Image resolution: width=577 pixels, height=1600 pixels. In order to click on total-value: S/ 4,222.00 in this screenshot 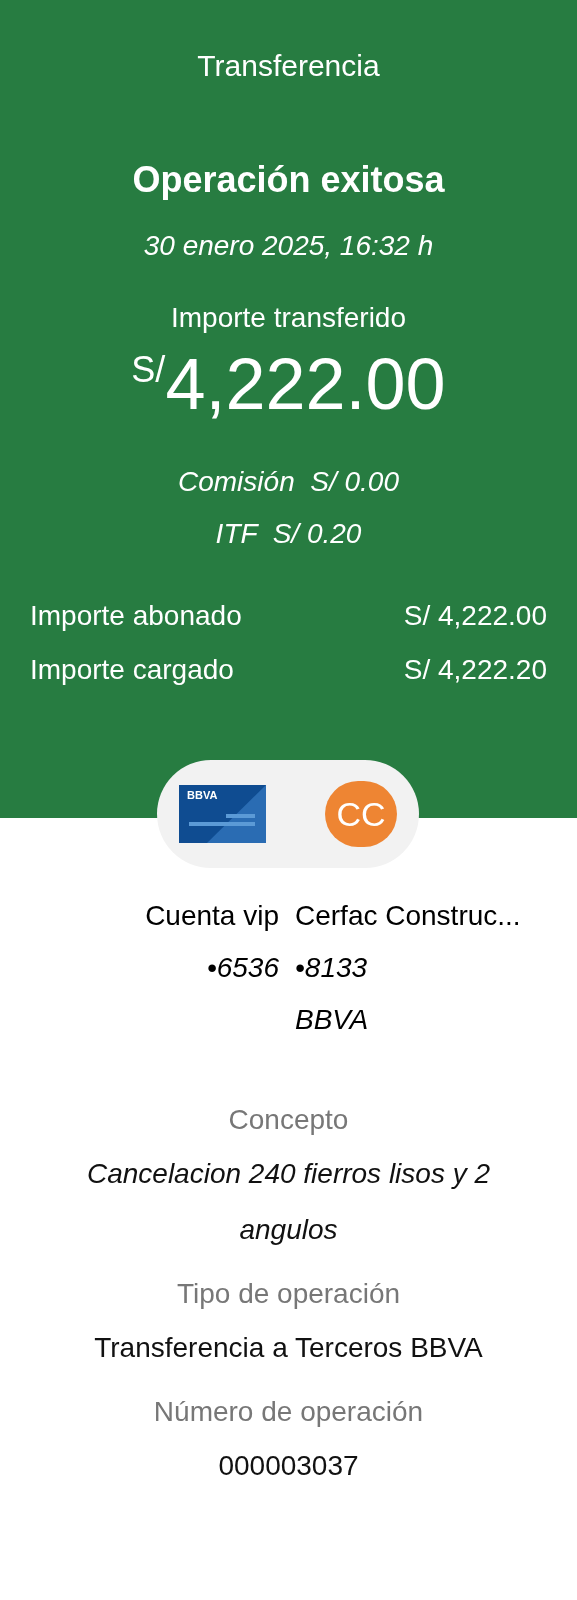, I will do `click(475, 616)`.